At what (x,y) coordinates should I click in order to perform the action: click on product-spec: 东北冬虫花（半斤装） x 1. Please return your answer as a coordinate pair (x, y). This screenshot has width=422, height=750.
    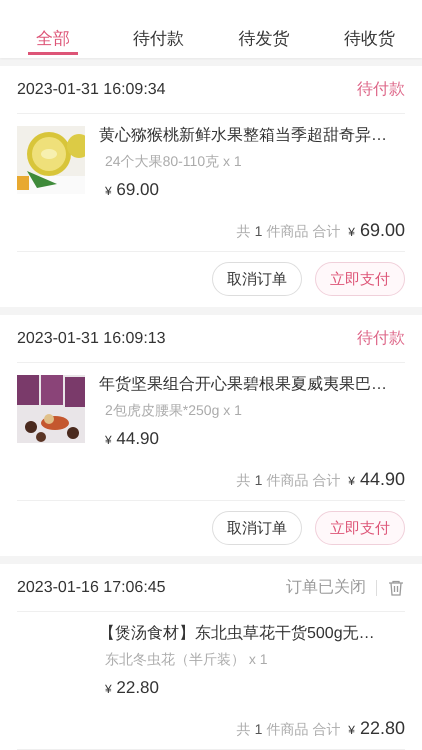
    Looking at the image, I should click on (187, 659).